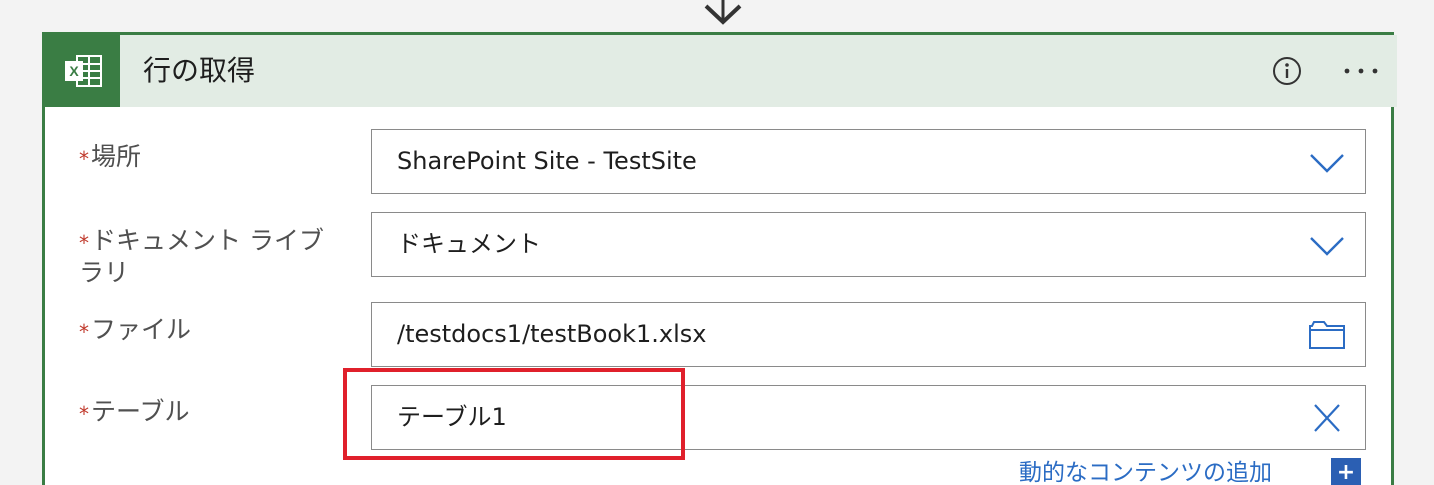 Image resolution: width=1434 pixels, height=485 pixels. What do you see at coordinates (116, 156) in the screenshot?
I see `location-label-text: 場所` at bounding box center [116, 156].